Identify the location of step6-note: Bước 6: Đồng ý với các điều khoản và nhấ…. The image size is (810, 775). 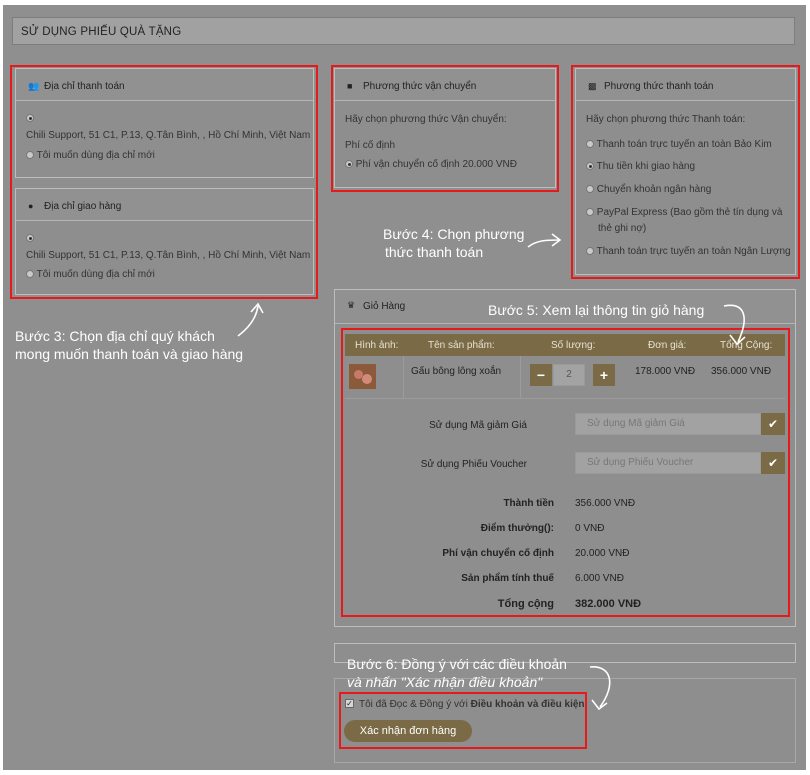
(457, 673).